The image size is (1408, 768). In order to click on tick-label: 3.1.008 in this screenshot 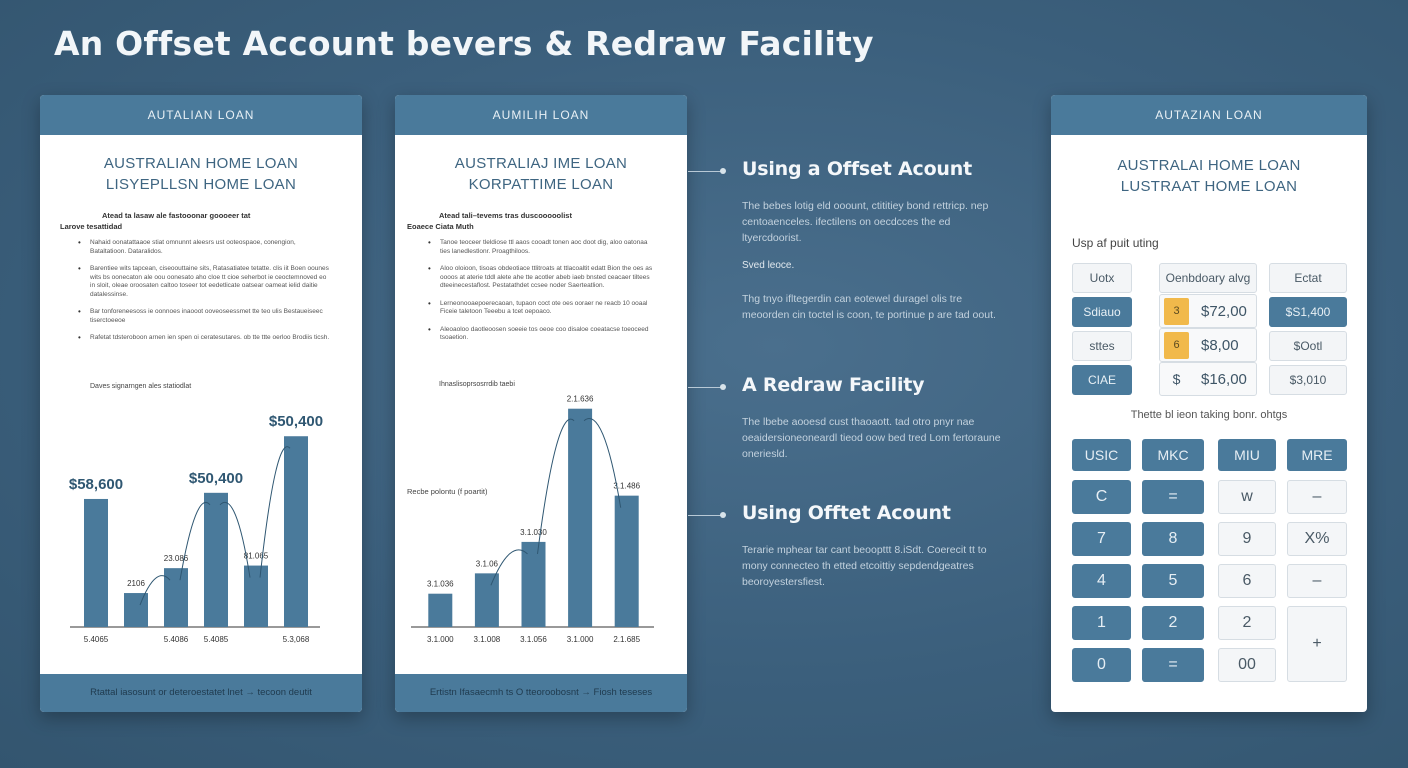, I will do `click(487, 639)`.